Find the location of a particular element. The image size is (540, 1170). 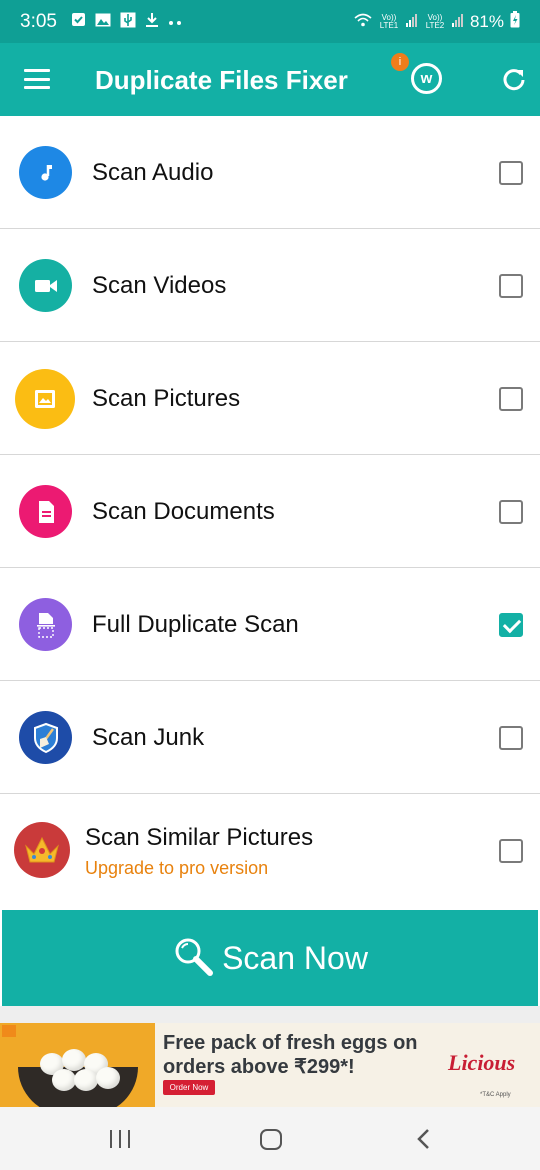

recent-apps-icon is located at coordinates (120, 1139).